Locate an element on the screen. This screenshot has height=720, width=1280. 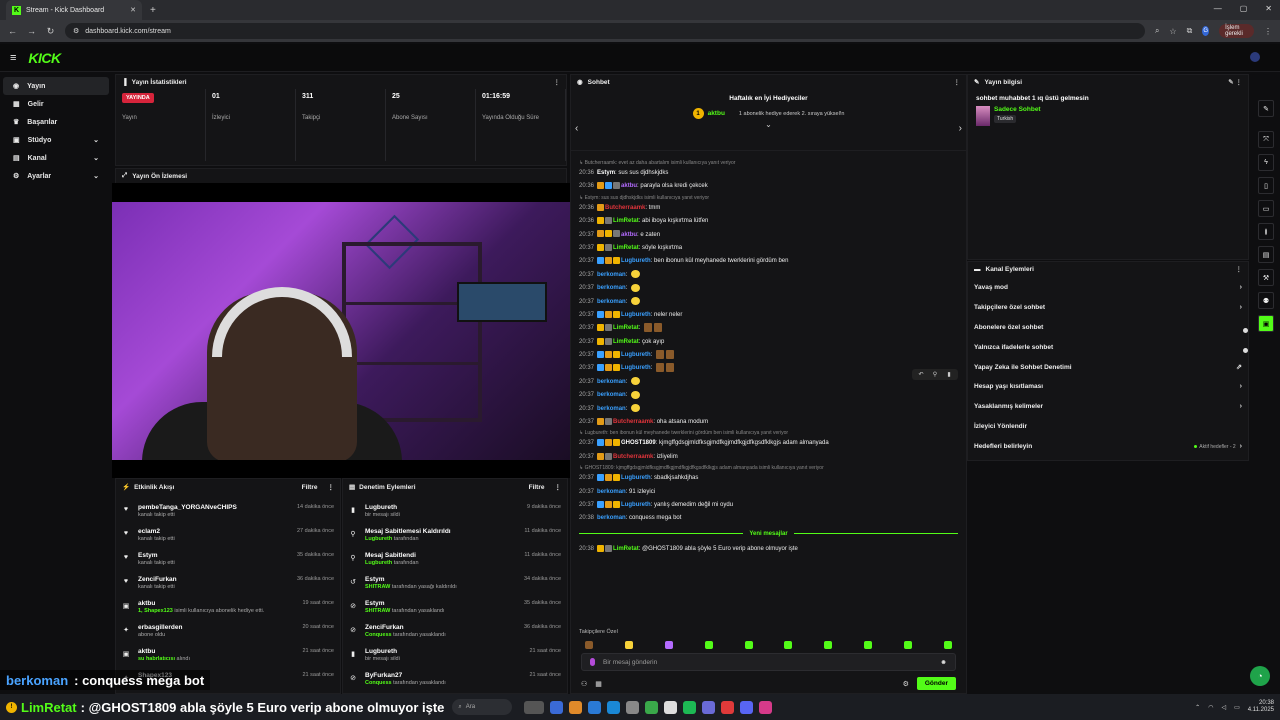
user-avatar is located at coordinates (1255, 57).